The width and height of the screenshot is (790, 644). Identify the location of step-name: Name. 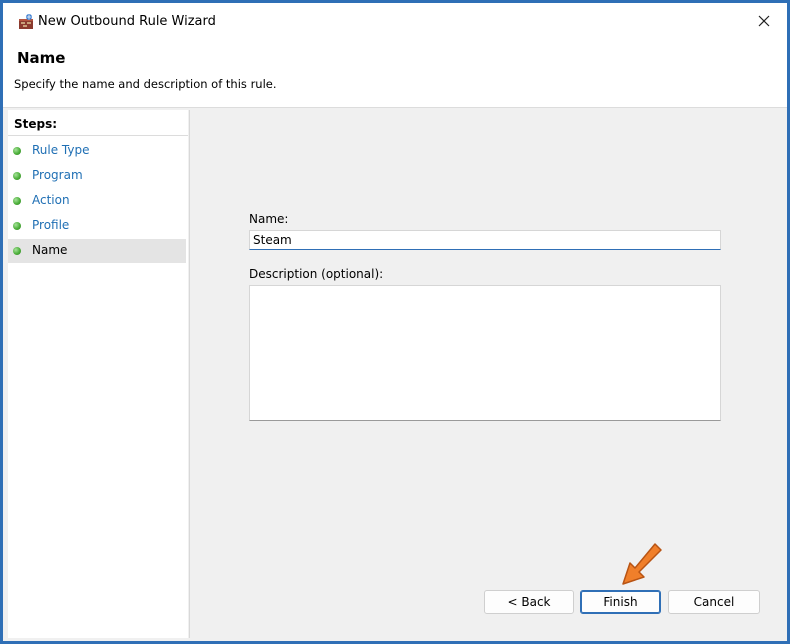
(97, 251).